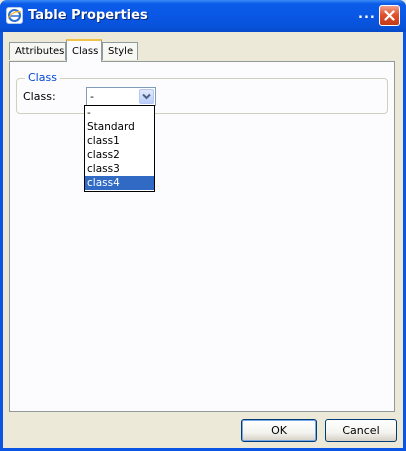 Image resolution: width=406 pixels, height=451 pixels. Describe the element at coordinates (119, 169) in the screenshot. I see `dropdown-option-class3: class3` at that location.